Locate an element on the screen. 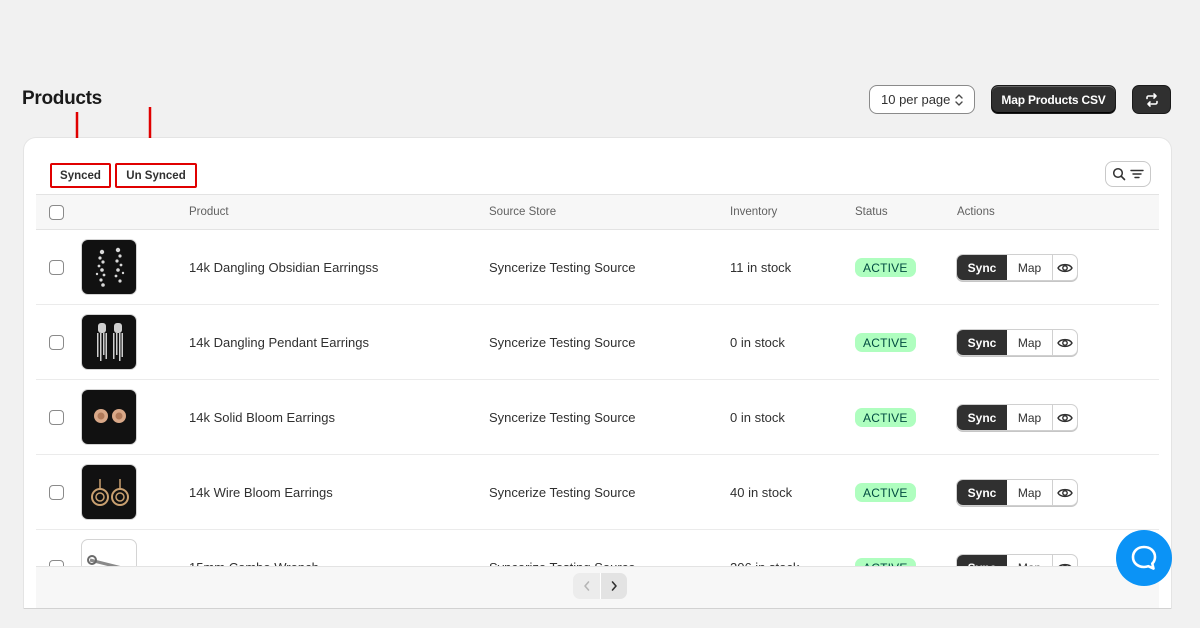 The width and height of the screenshot is (1200, 628). chat-launcher-button is located at coordinates (1144, 558).